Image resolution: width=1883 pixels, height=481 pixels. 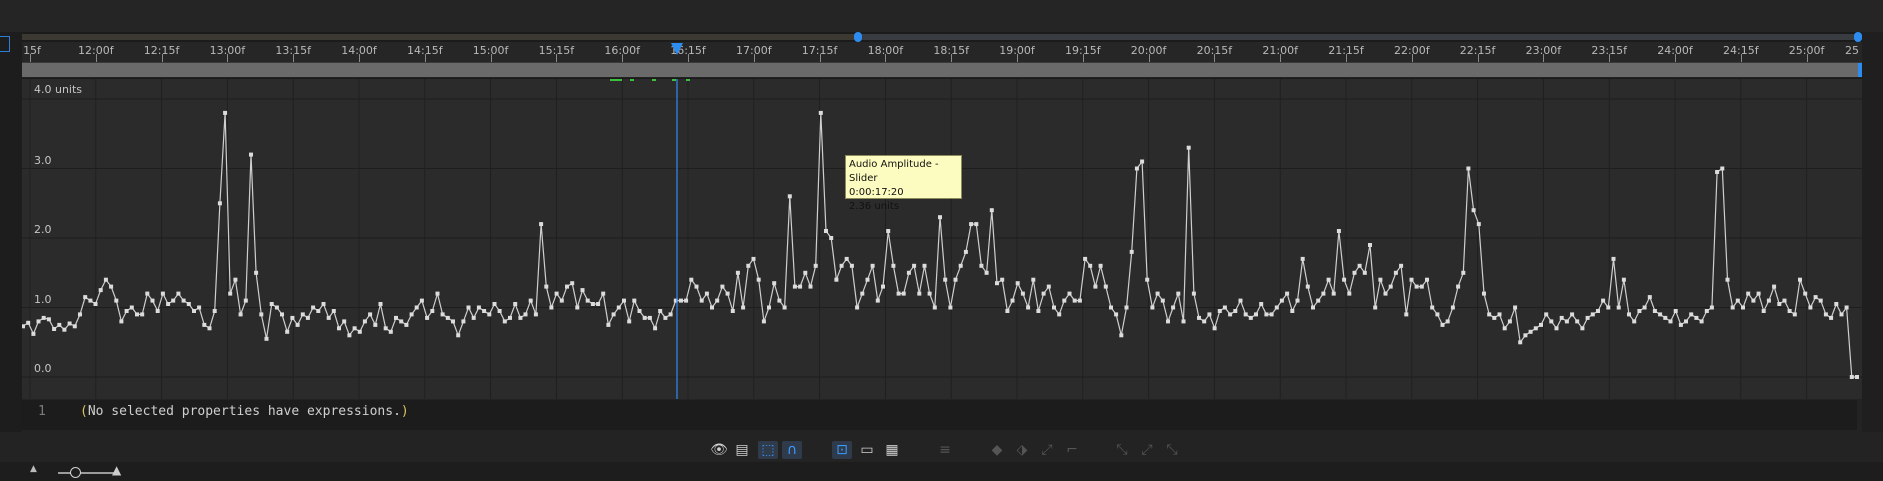 What do you see at coordinates (867, 450) in the screenshot?
I see `fit-all-icon: ▭` at bounding box center [867, 450].